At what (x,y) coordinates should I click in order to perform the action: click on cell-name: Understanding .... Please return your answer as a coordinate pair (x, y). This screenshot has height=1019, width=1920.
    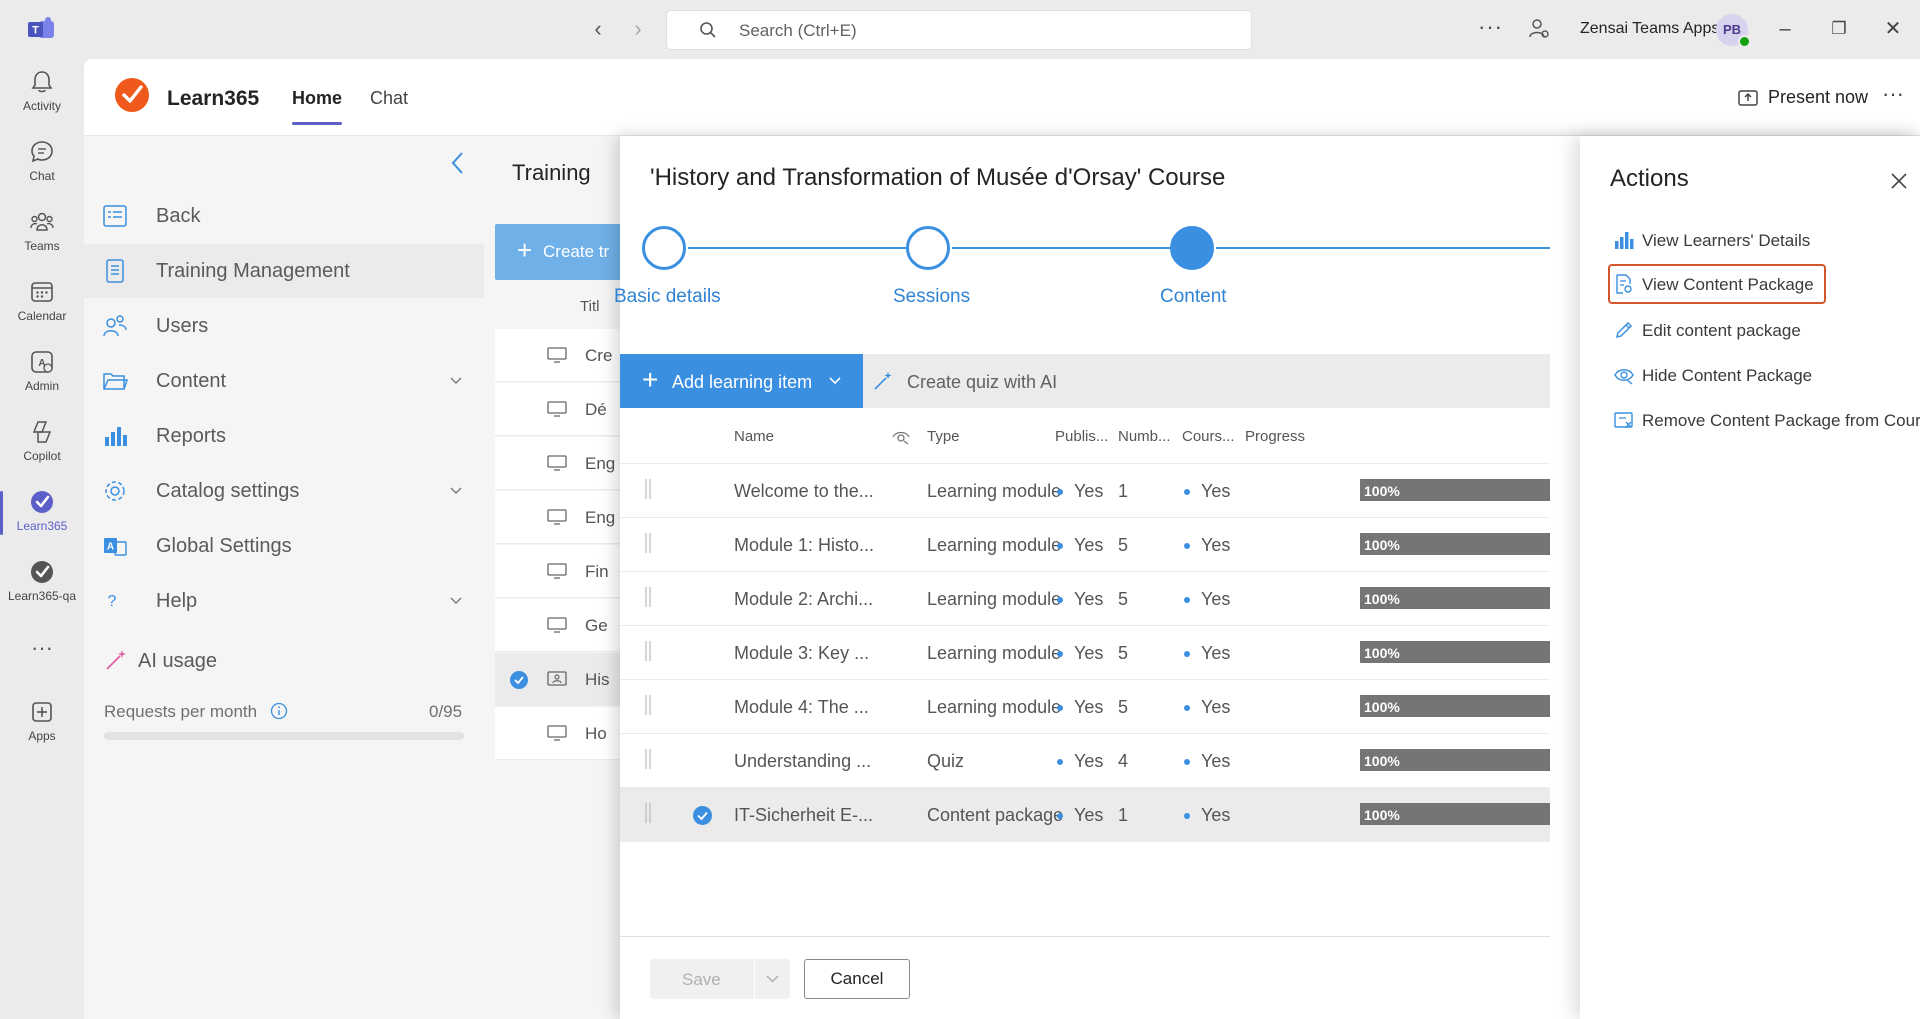
    Looking at the image, I should click on (802, 761).